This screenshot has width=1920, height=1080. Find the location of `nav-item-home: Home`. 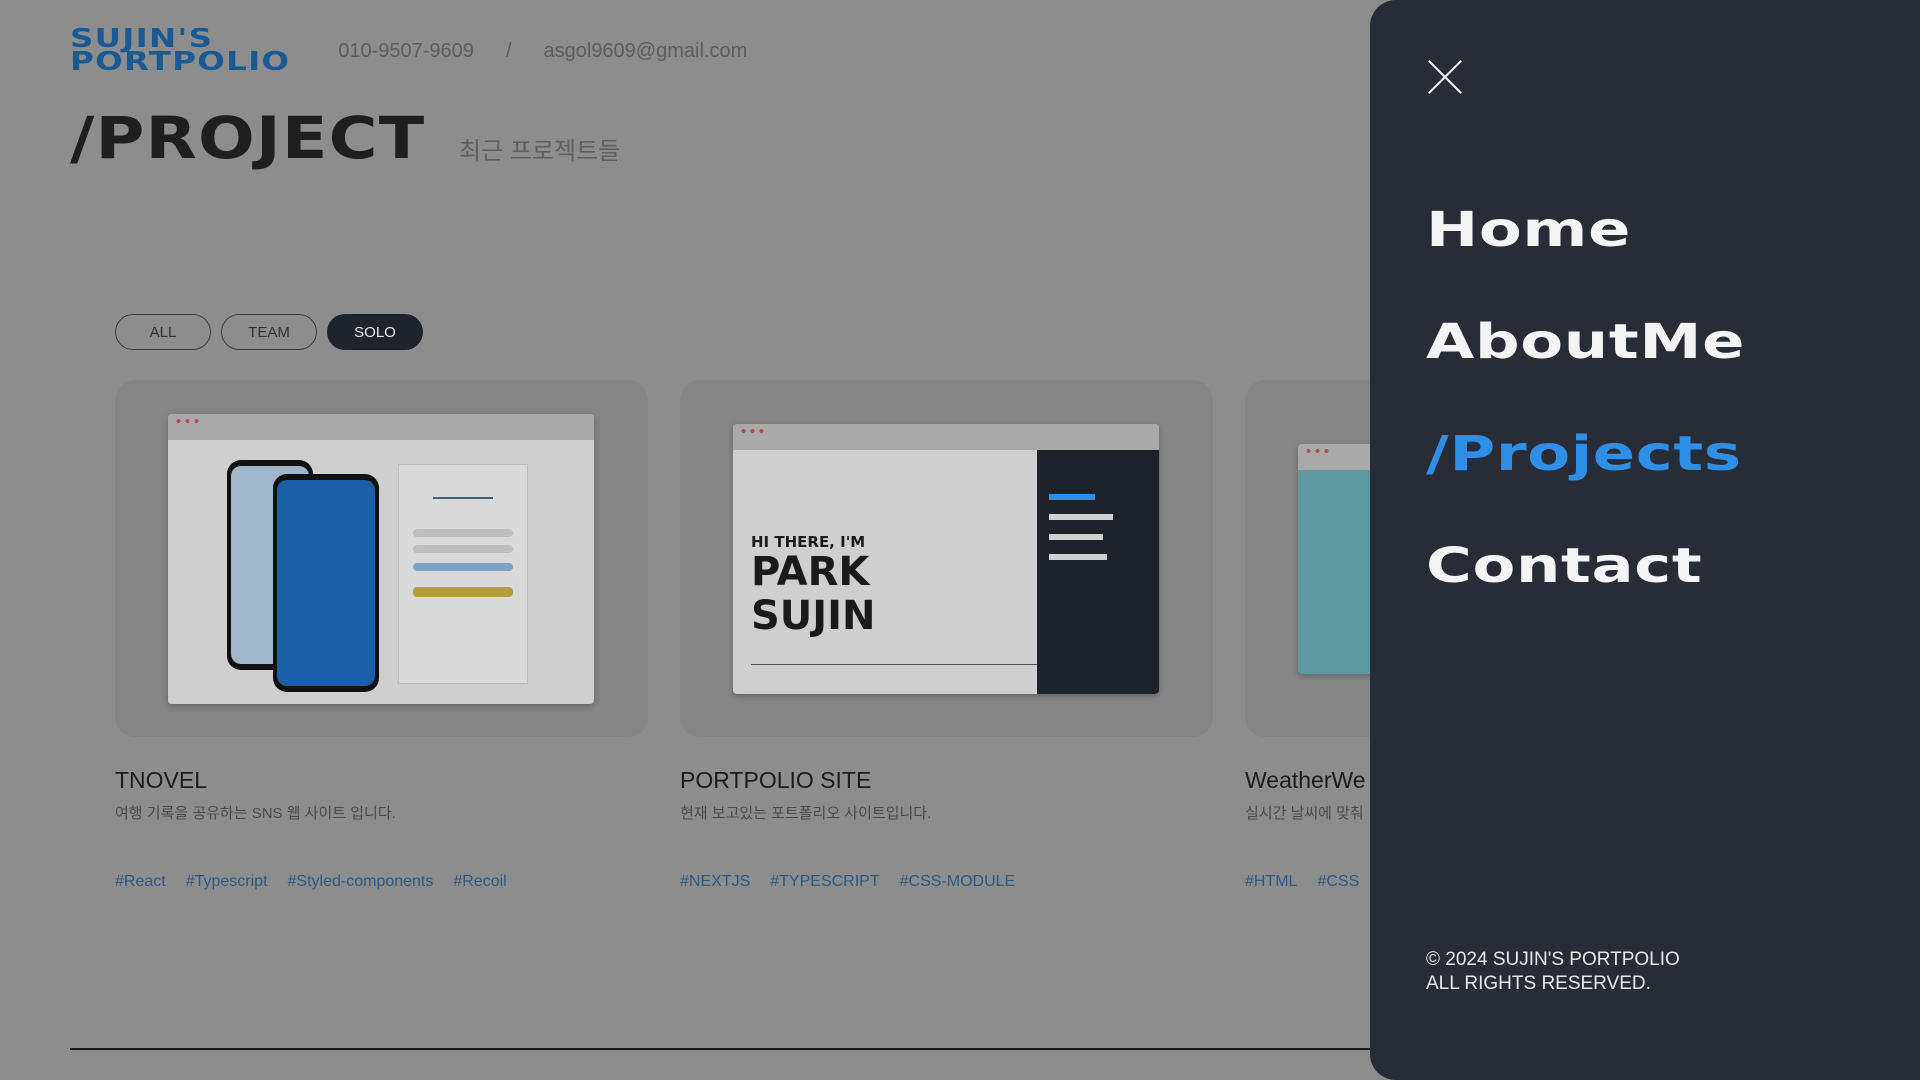

nav-item-home: Home is located at coordinates (1585, 254).